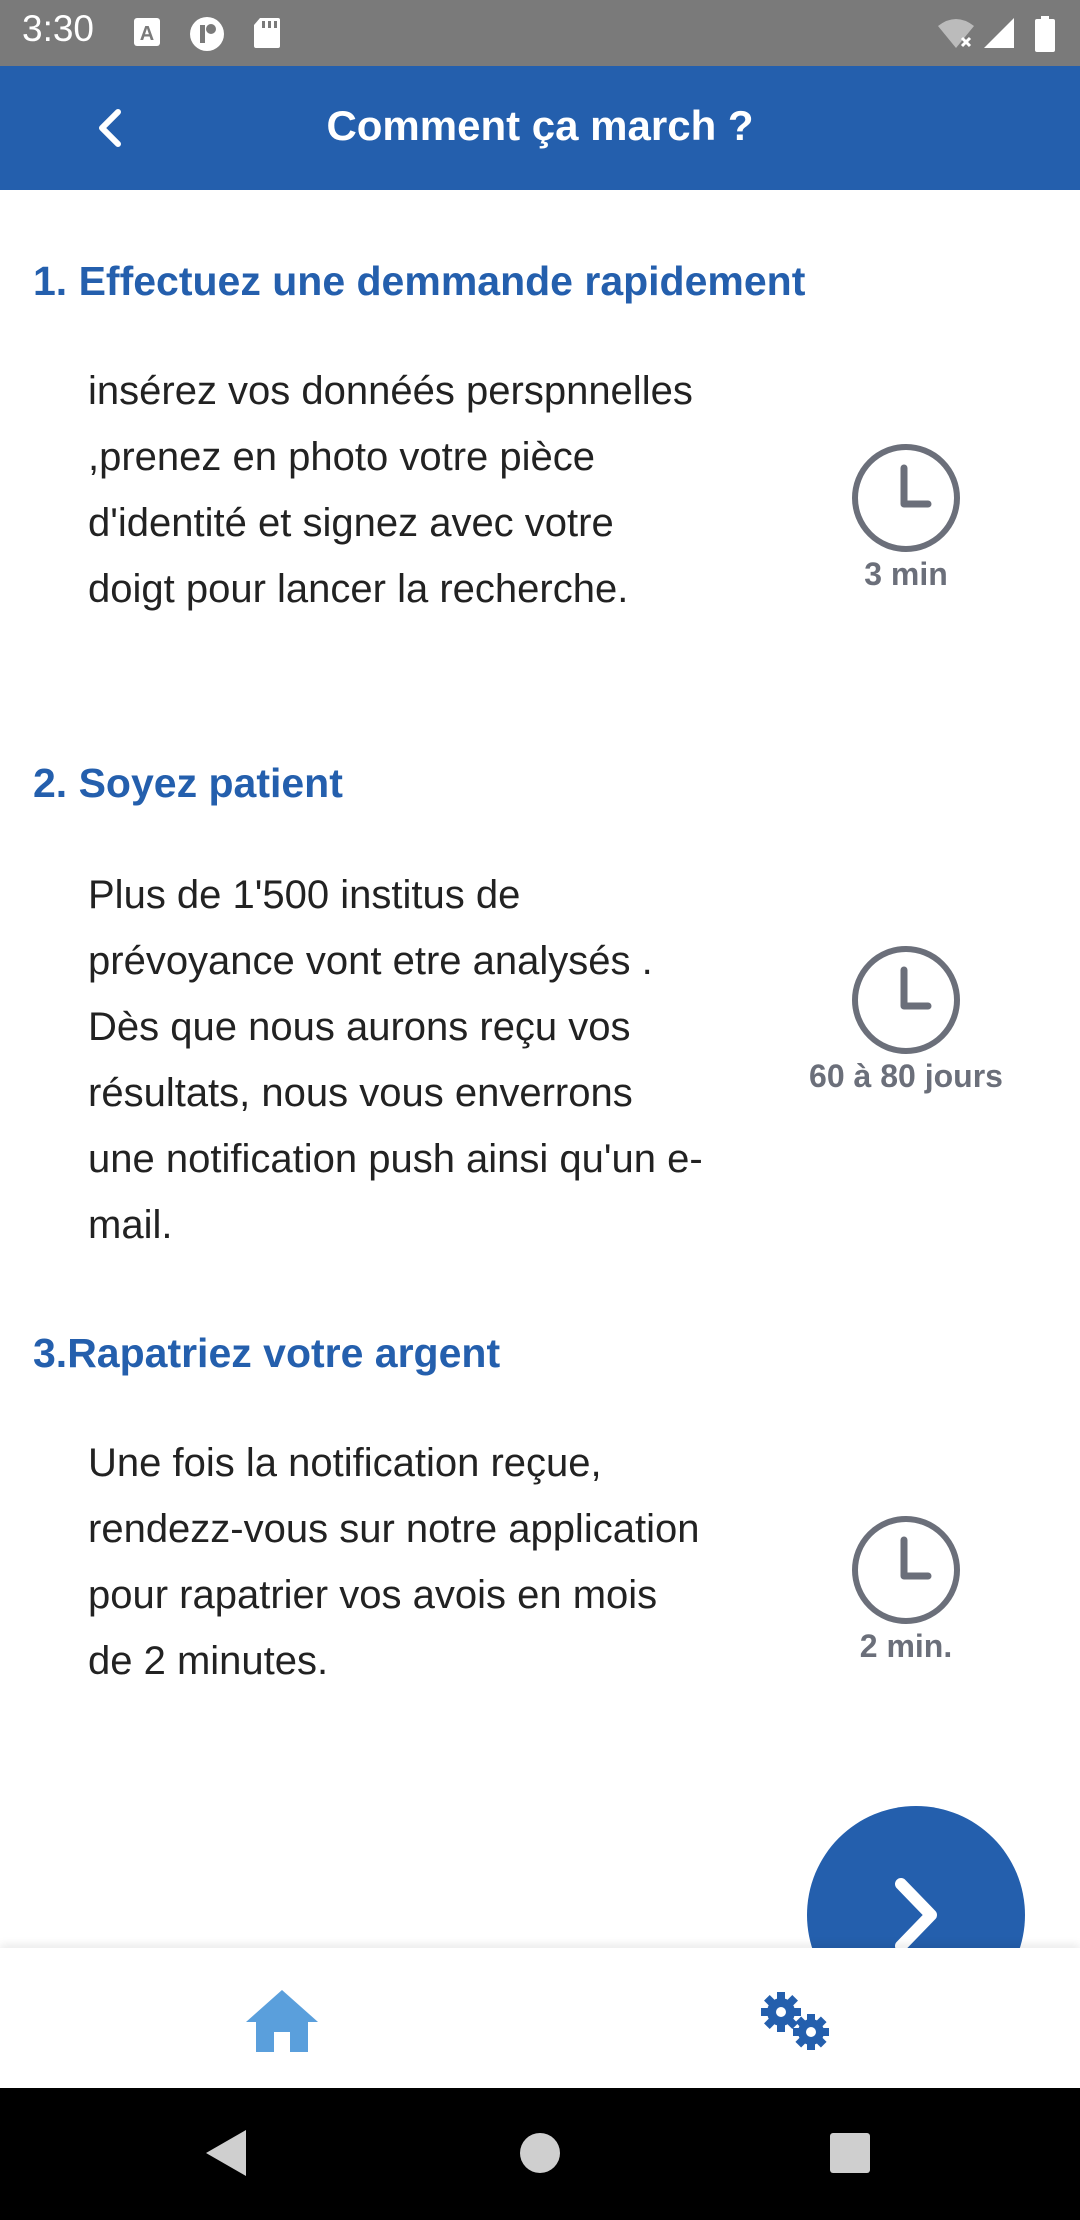 Image resolution: width=1080 pixels, height=2220 pixels. Describe the element at coordinates (850, 2153) in the screenshot. I see `square-recents-icon` at that location.